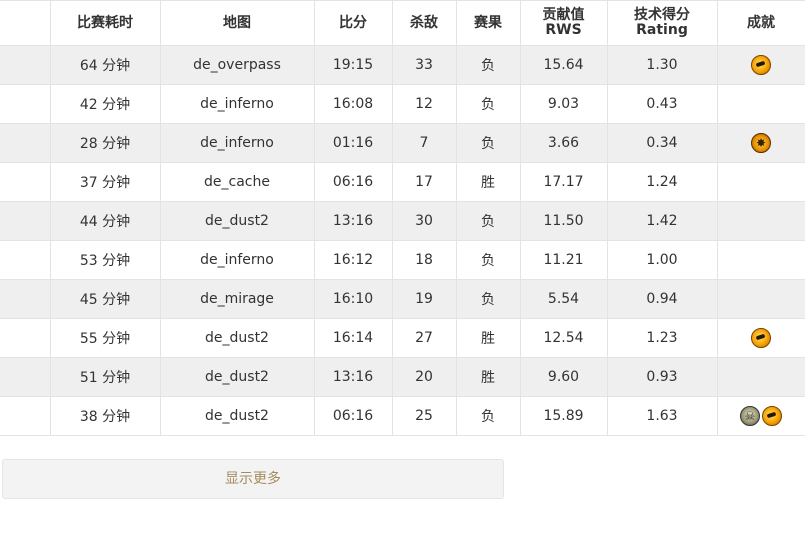 The height and width of the screenshot is (538, 805). Describe the element at coordinates (353, 260) in the screenshot. I see `score-cell: 16:12` at that location.